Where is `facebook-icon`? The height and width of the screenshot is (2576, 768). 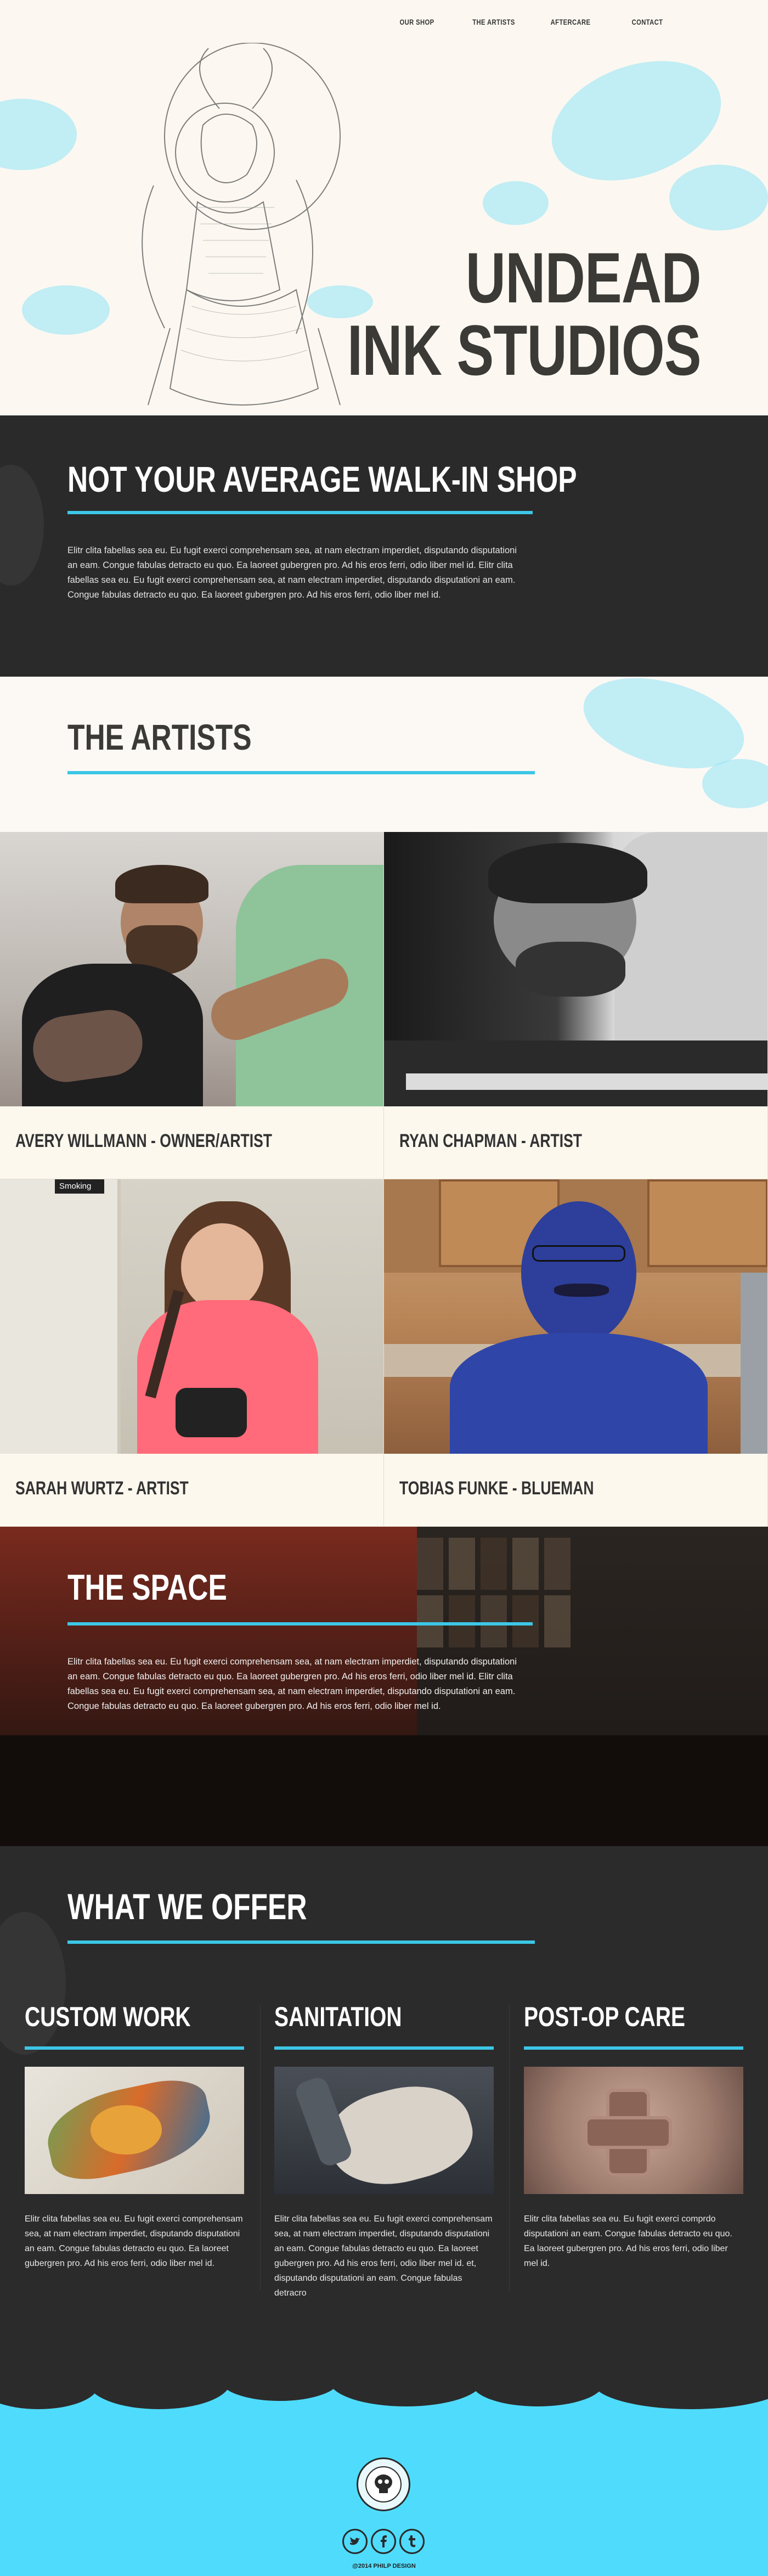
facebook-icon is located at coordinates (384, 2541).